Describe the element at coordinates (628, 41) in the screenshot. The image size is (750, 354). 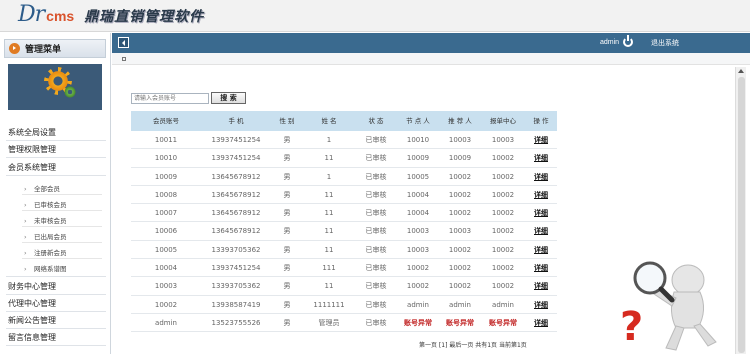
I see `power-icon` at that location.